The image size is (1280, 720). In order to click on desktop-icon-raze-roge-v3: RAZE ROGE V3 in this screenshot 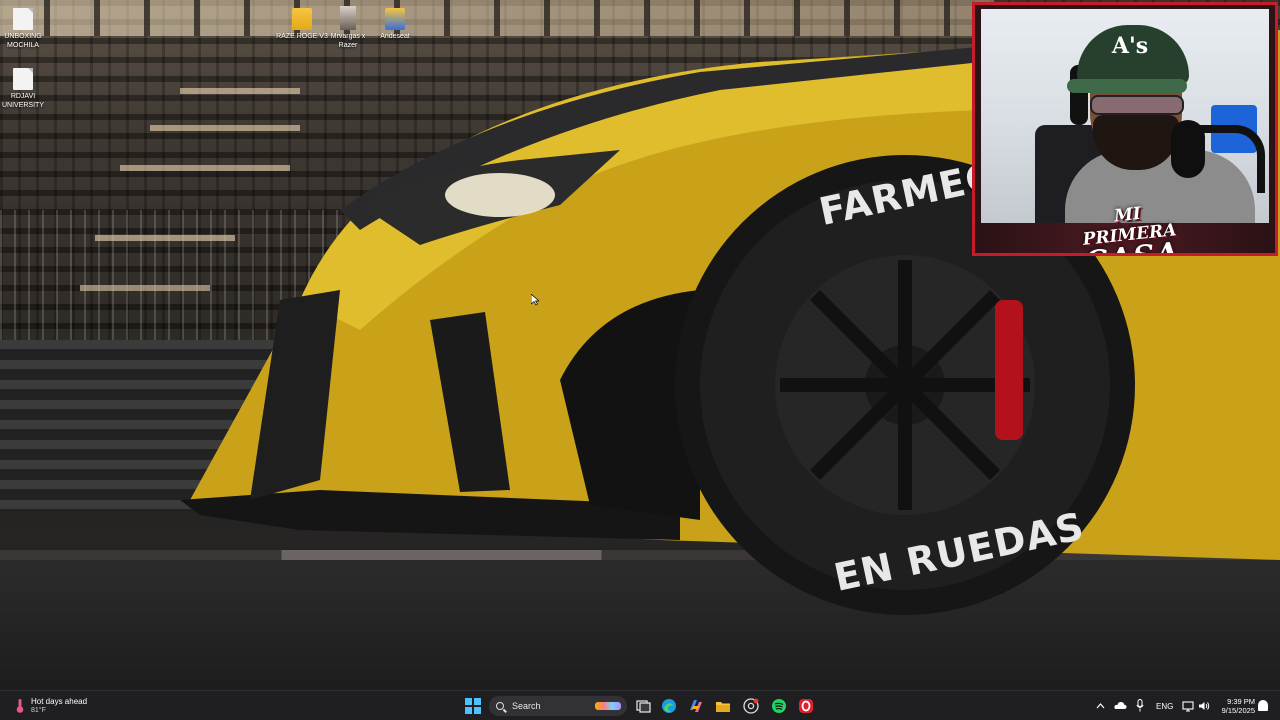, I will do `click(302, 24)`.